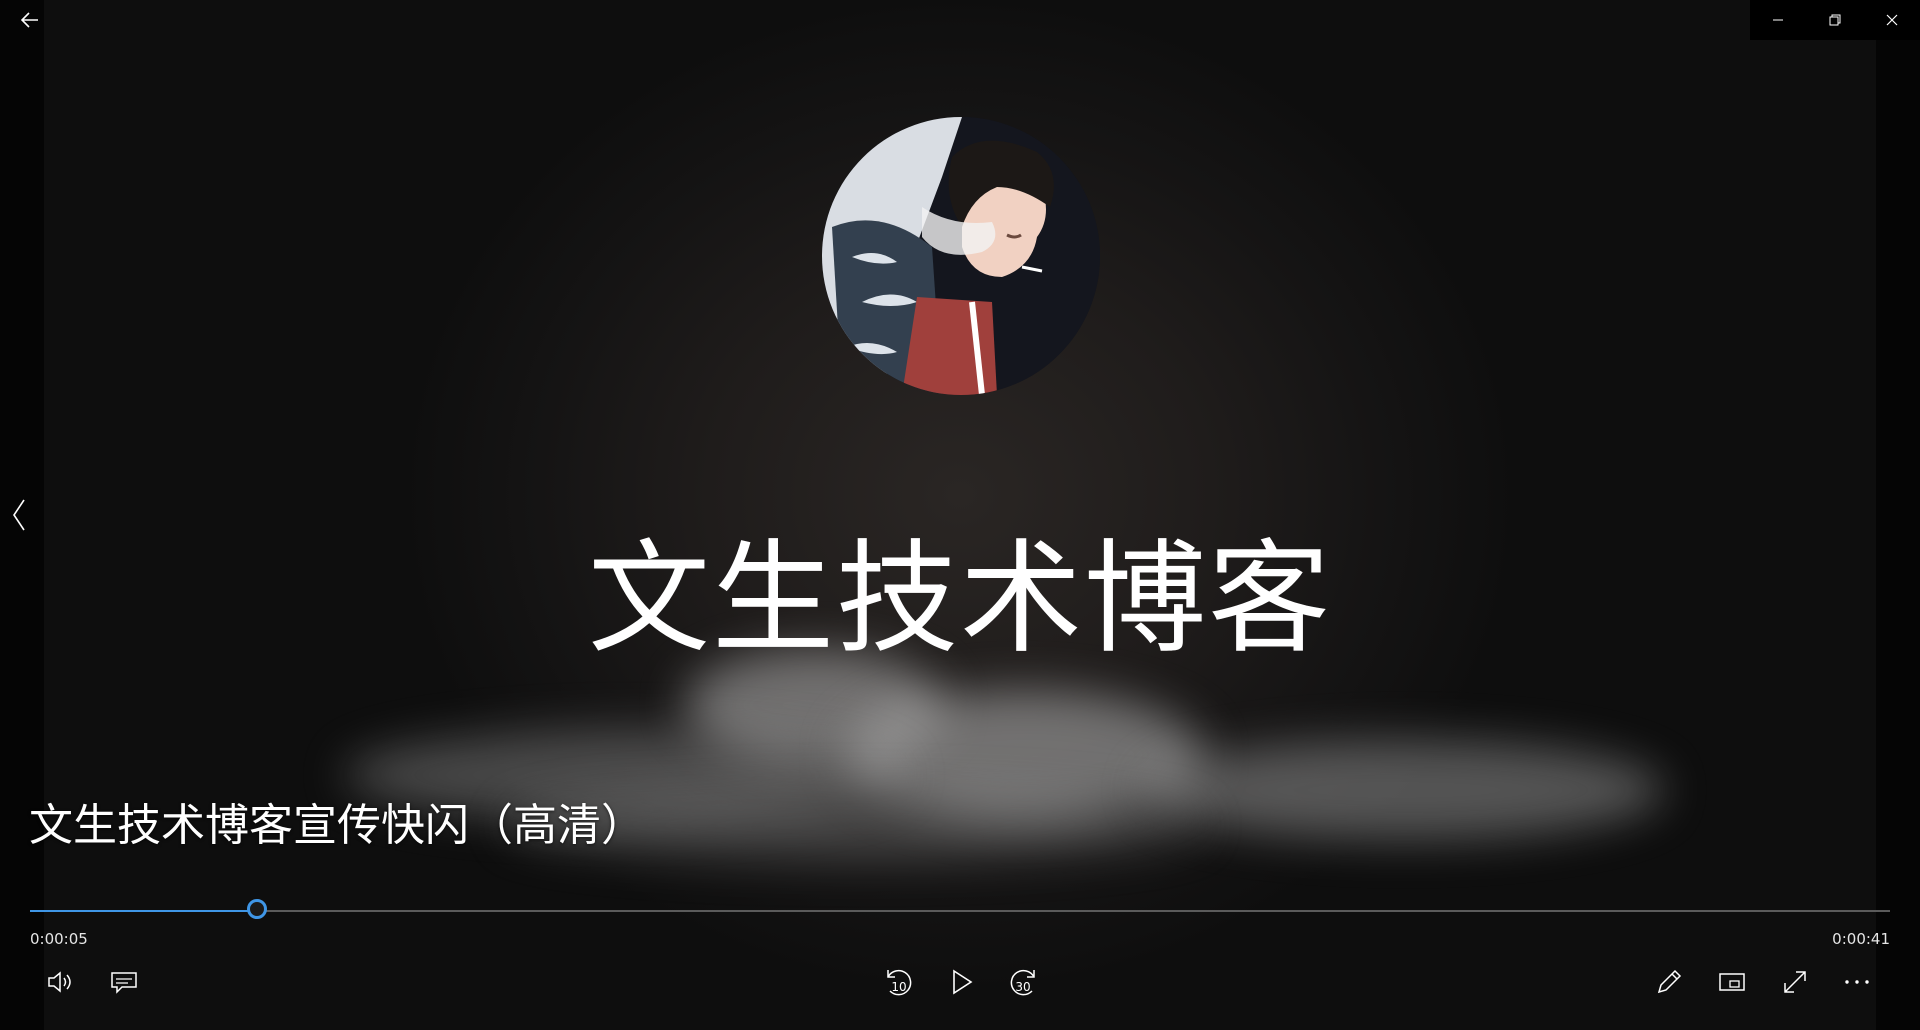  I want to click on chevron-left-icon, so click(19, 515).